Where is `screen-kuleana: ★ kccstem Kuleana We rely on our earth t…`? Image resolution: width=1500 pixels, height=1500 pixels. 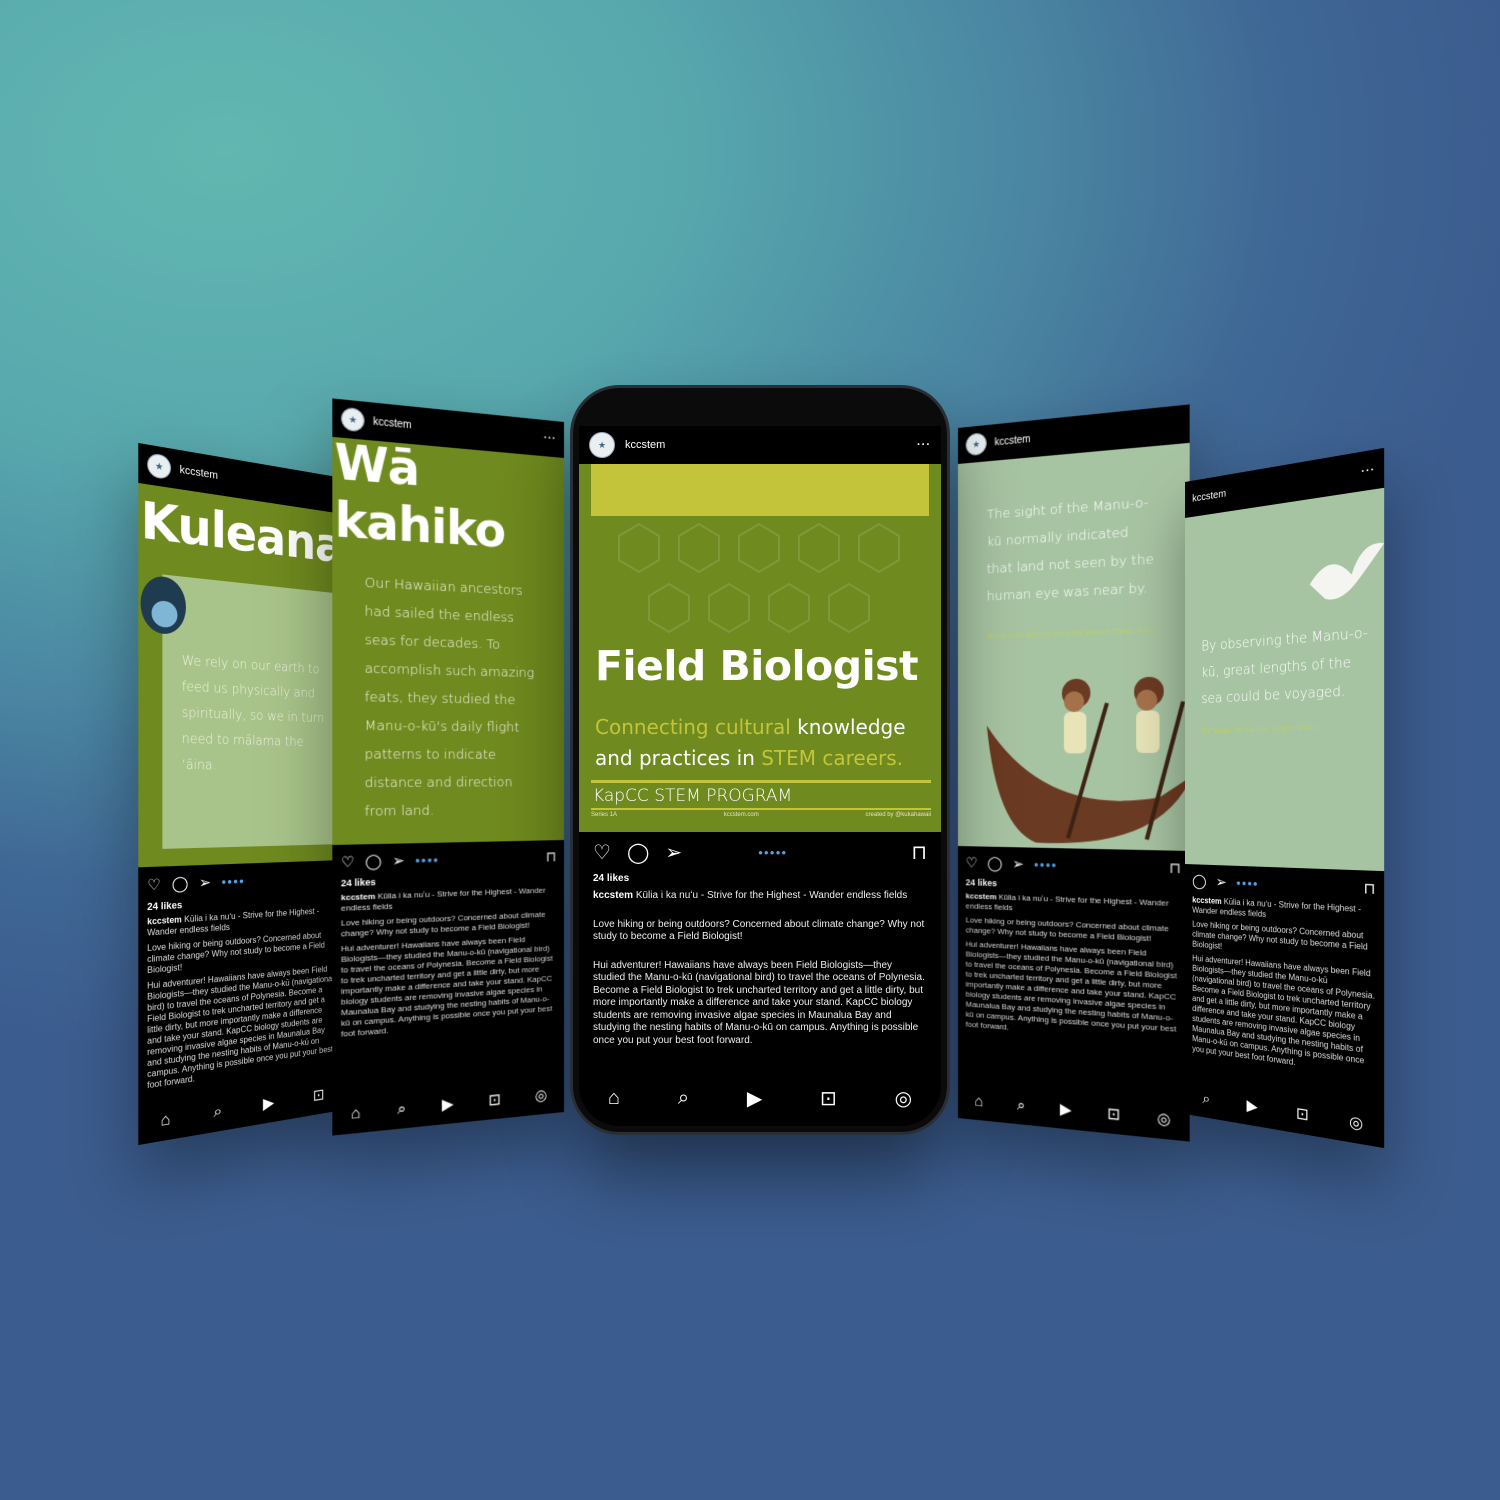 screen-kuleana: ★ kccstem Kuleana We rely on our earth t… is located at coordinates (240, 794).